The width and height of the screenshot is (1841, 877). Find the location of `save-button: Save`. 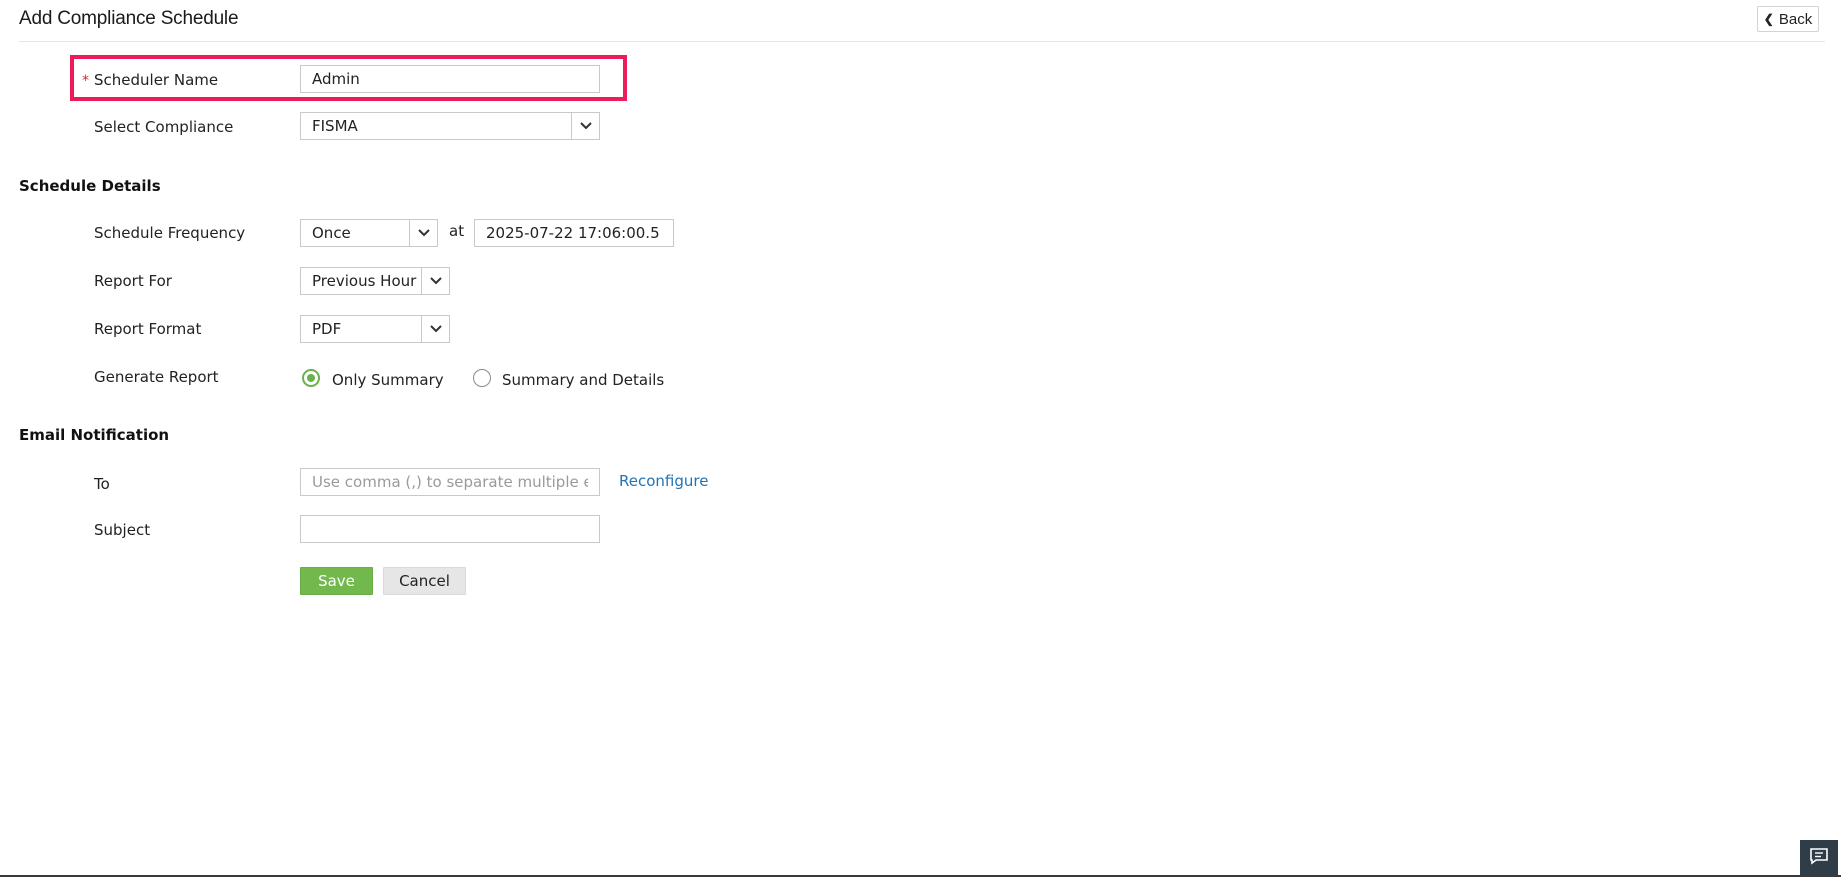

save-button: Save is located at coordinates (336, 581).